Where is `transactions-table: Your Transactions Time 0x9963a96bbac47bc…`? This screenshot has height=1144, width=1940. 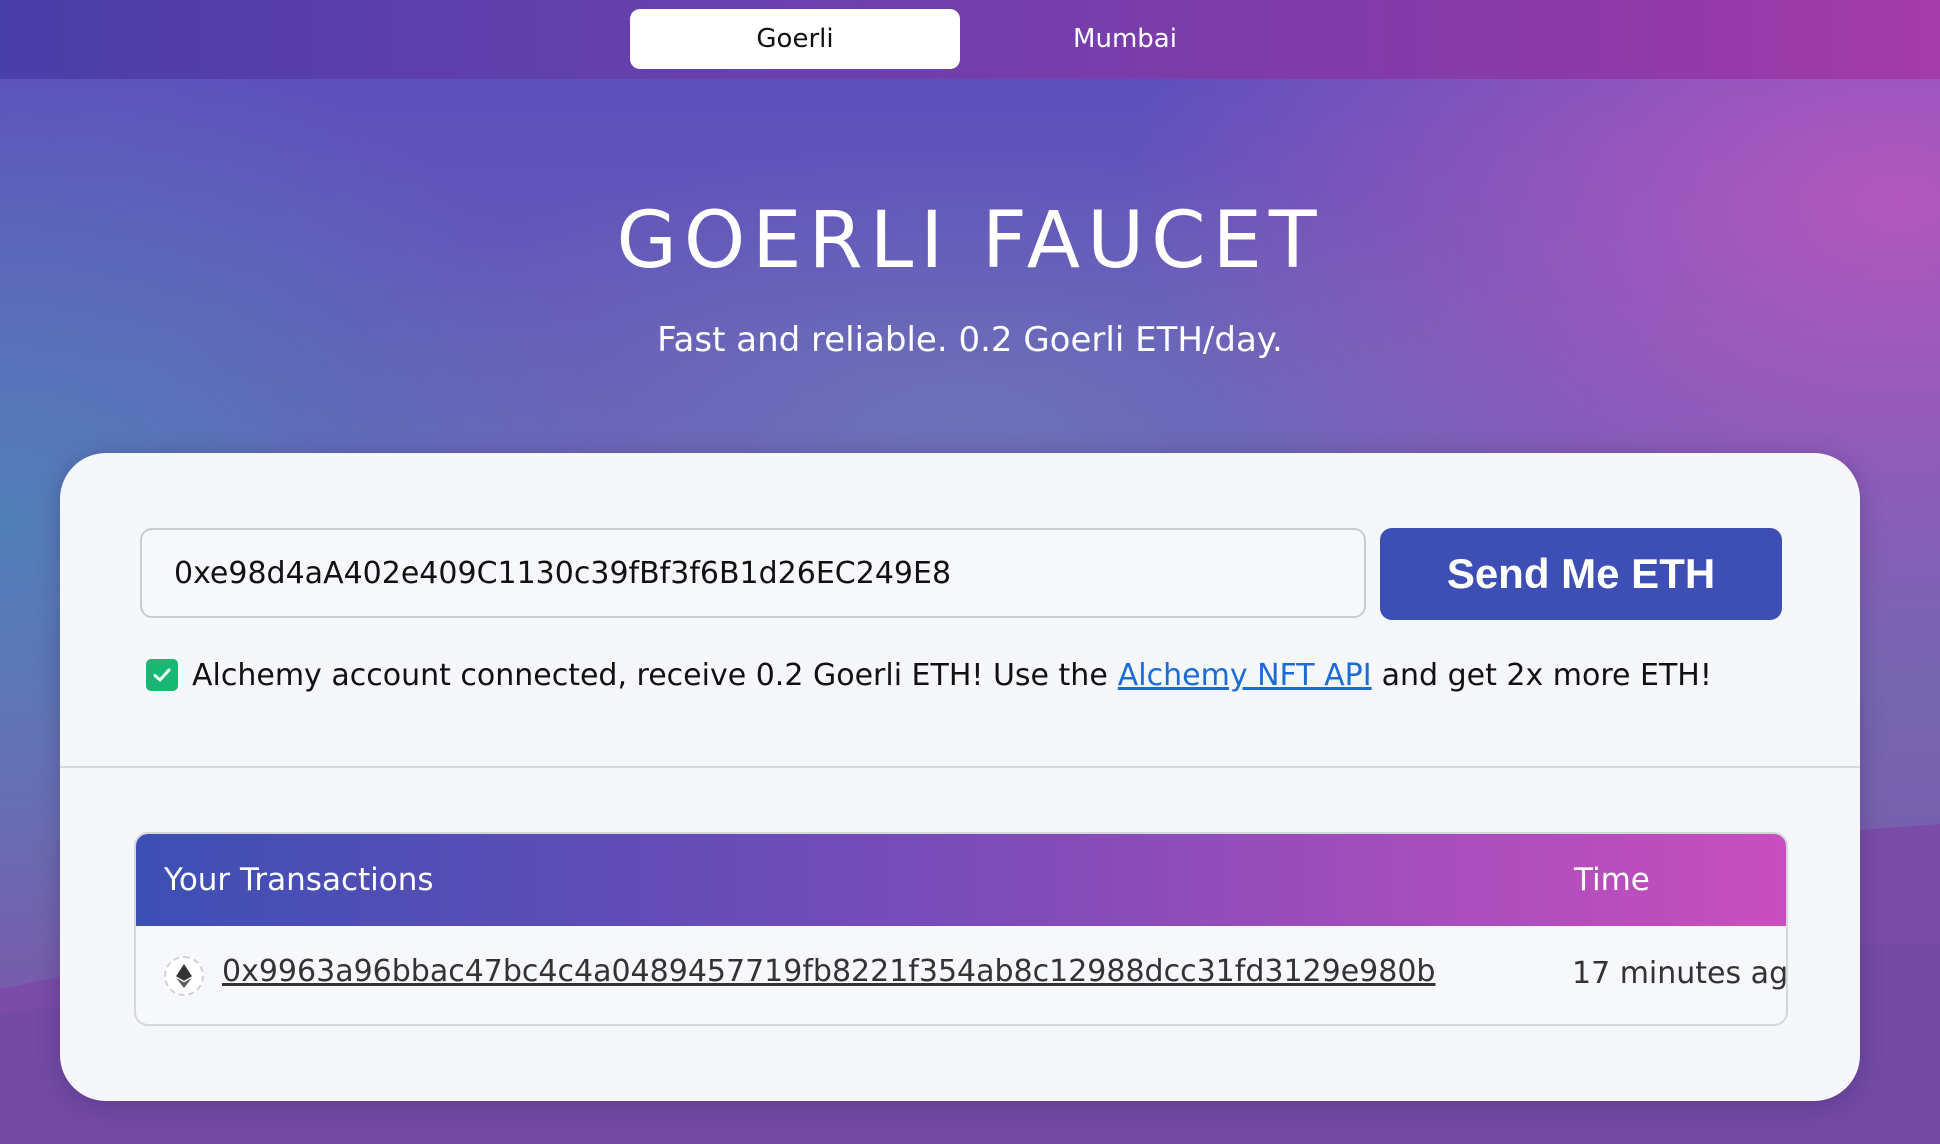 transactions-table: Your Transactions Time 0x9963a96bbac47bc… is located at coordinates (961, 929).